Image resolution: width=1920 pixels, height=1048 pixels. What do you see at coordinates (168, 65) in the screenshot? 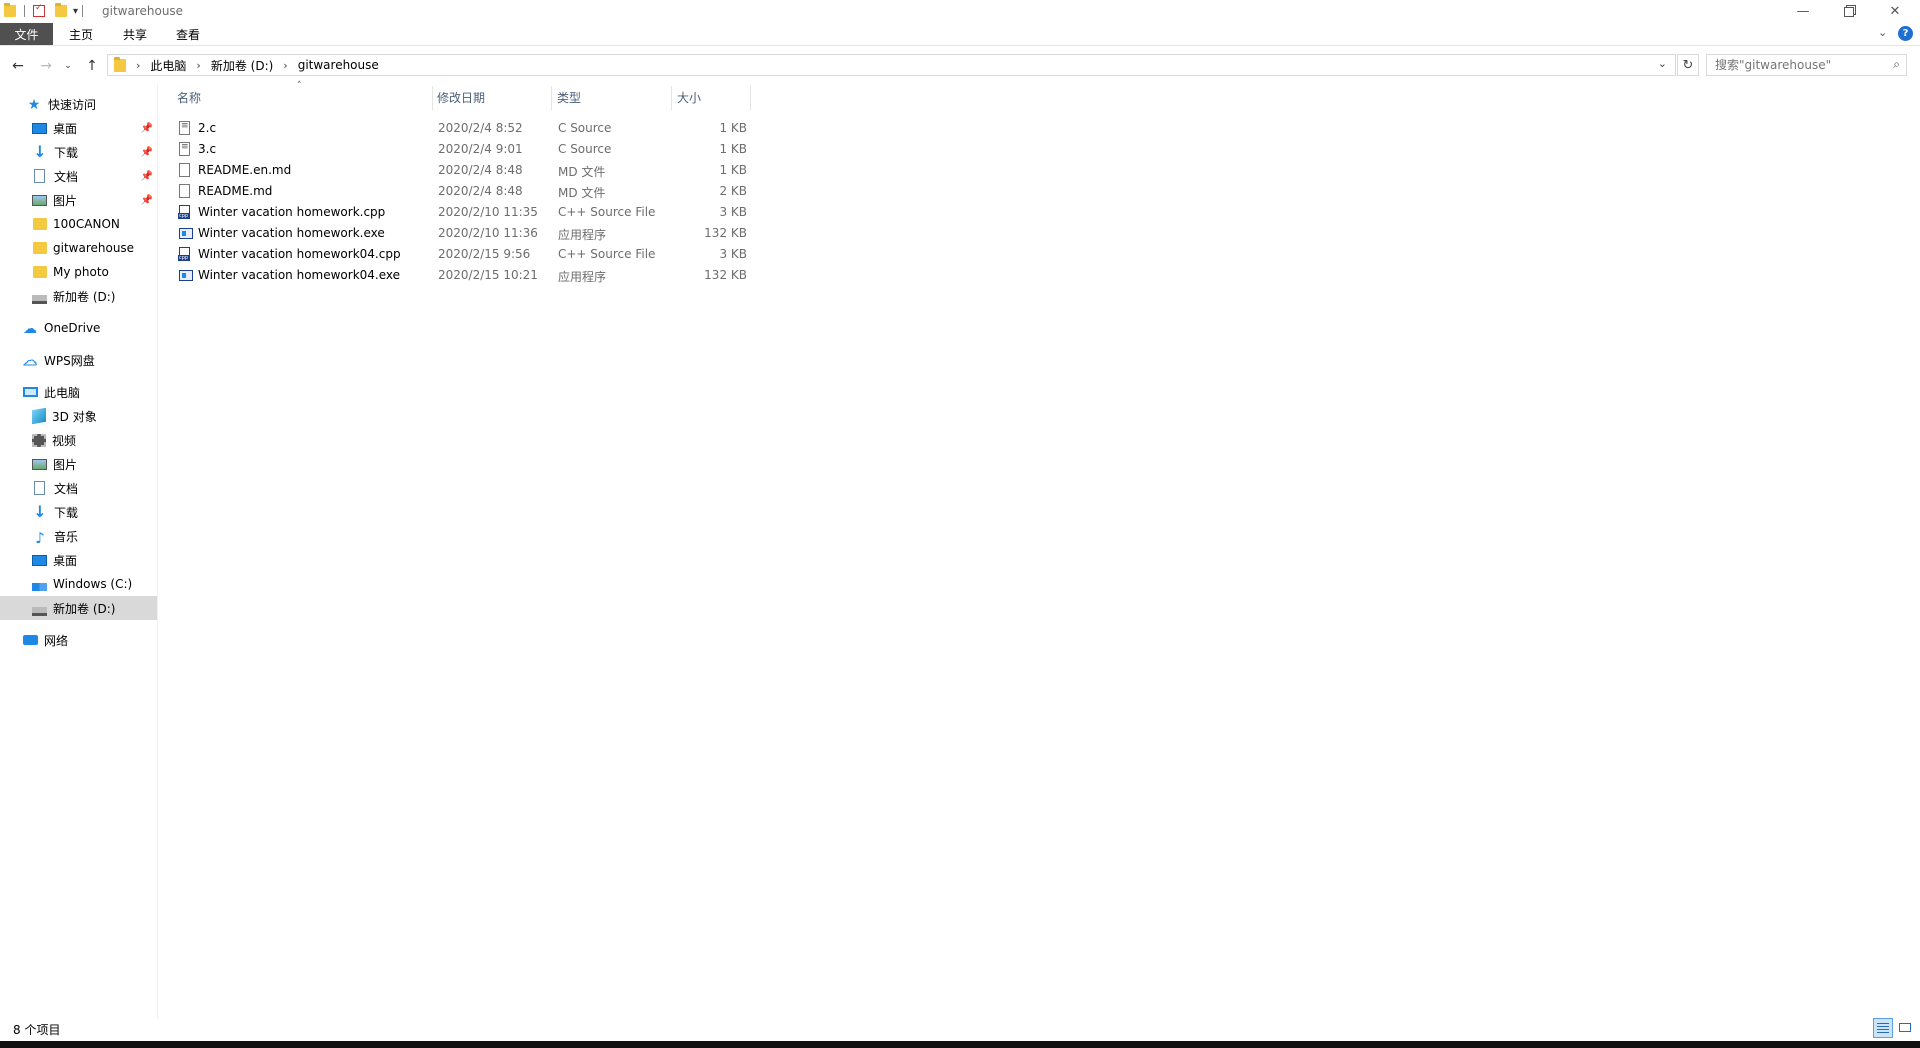
I see `breadcrumb-this-pc: 此电脑` at bounding box center [168, 65].